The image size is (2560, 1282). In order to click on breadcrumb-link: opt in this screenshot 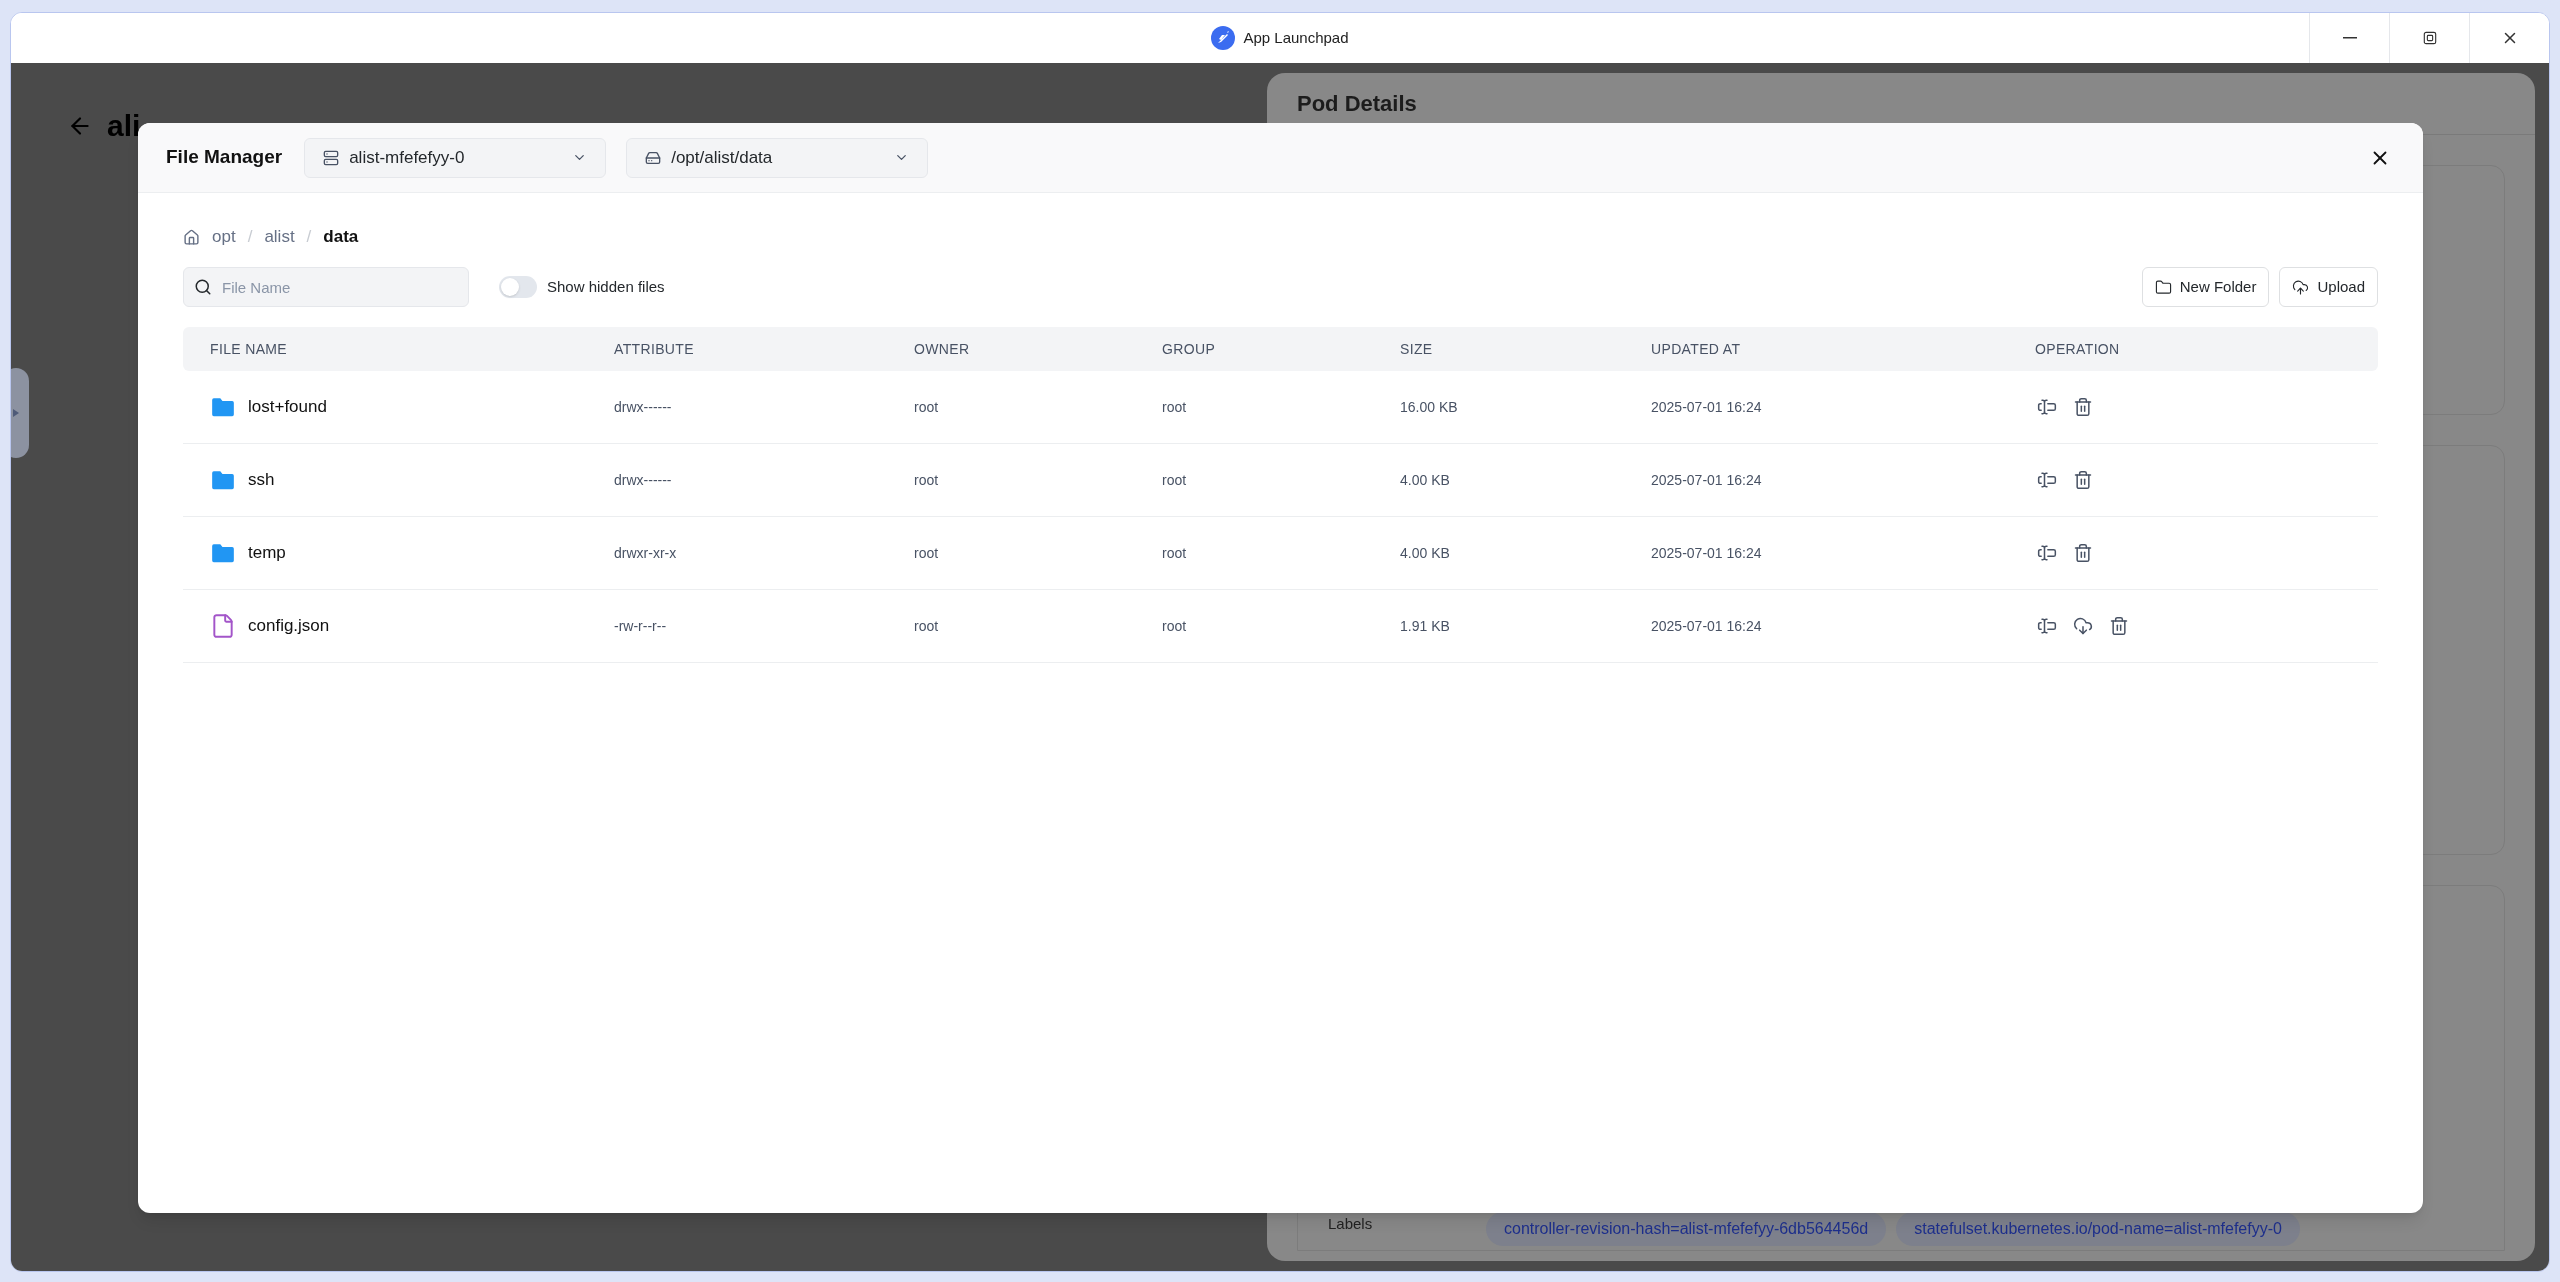, I will do `click(224, 237)`.